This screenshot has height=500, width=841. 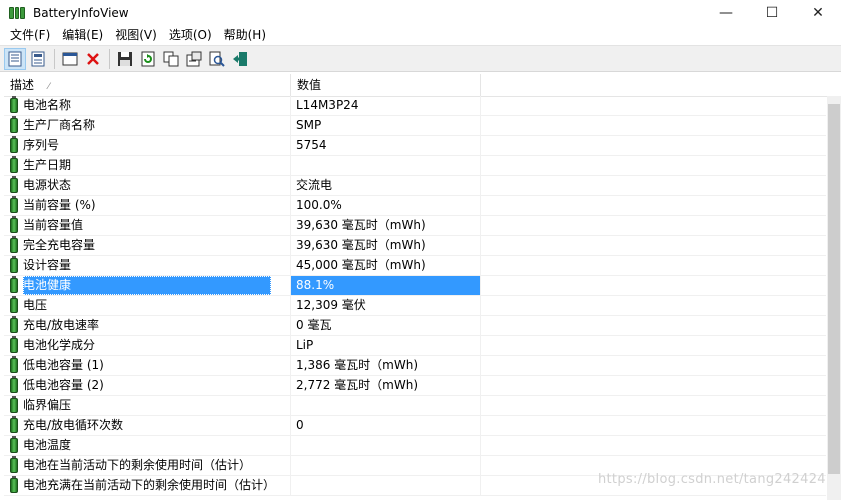 I want to click on save-button, so click(x=125, y=59).